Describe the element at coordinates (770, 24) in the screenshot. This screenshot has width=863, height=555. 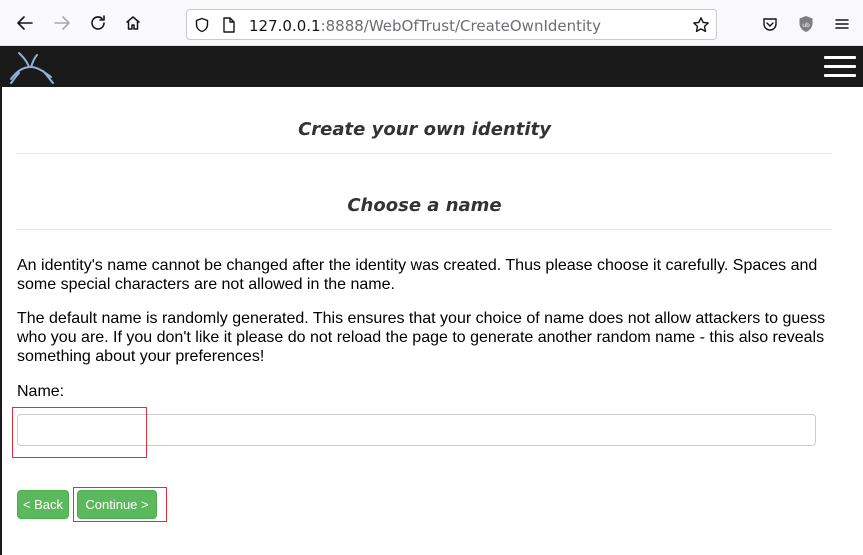
I see `pocket-icon` at that location.